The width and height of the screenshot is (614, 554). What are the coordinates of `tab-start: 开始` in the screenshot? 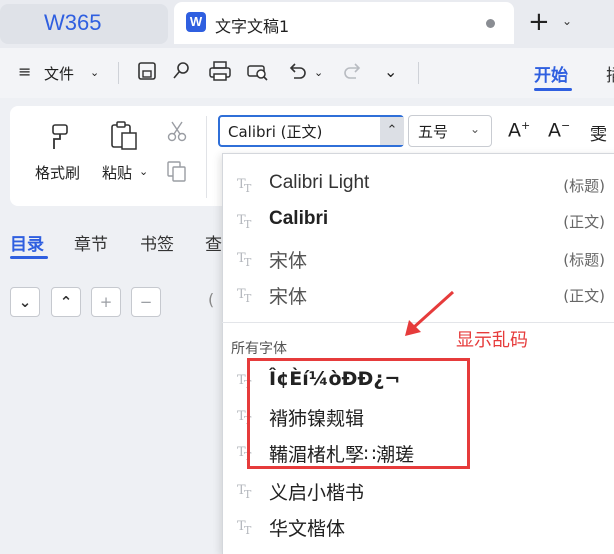 It's located at (551, 73).